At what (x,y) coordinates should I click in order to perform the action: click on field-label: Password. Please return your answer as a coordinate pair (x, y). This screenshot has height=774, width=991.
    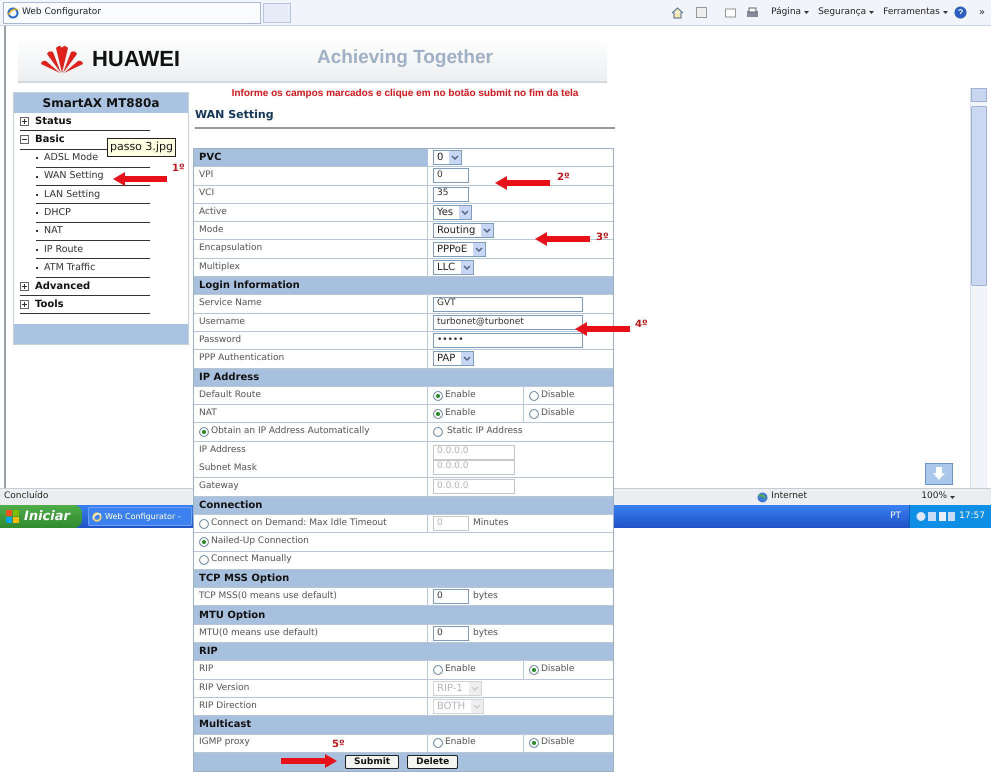
    Looking at the image, I should click on (220, 340).